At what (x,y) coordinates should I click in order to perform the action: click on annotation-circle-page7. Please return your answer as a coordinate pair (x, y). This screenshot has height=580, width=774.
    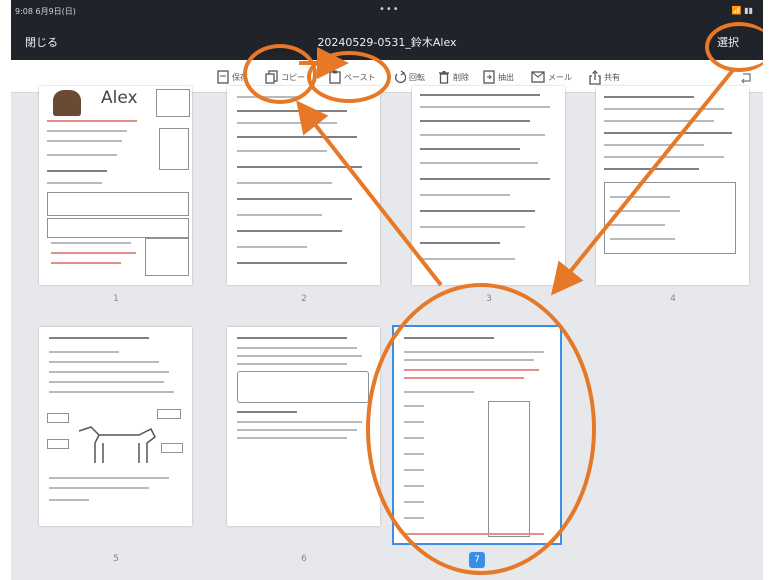
    Looking at the image, I should click on (481, 429).